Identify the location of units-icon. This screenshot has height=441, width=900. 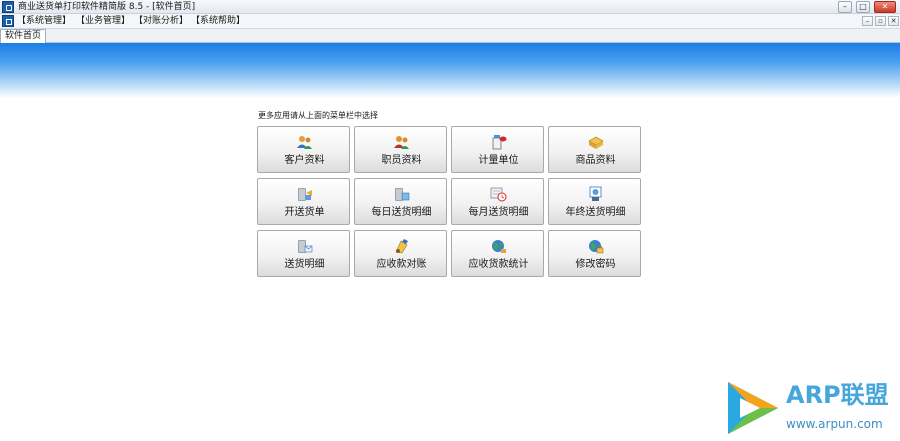
(499, 142).